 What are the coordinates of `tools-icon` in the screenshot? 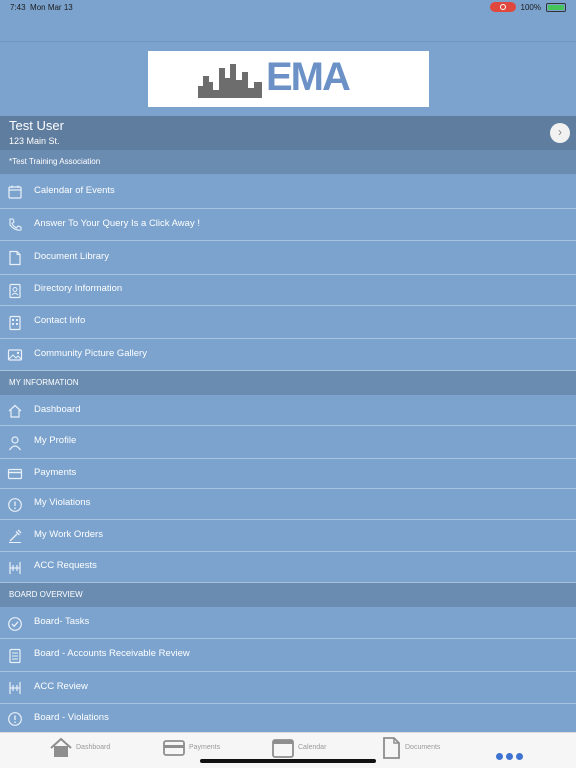 It's located at (15, 536).